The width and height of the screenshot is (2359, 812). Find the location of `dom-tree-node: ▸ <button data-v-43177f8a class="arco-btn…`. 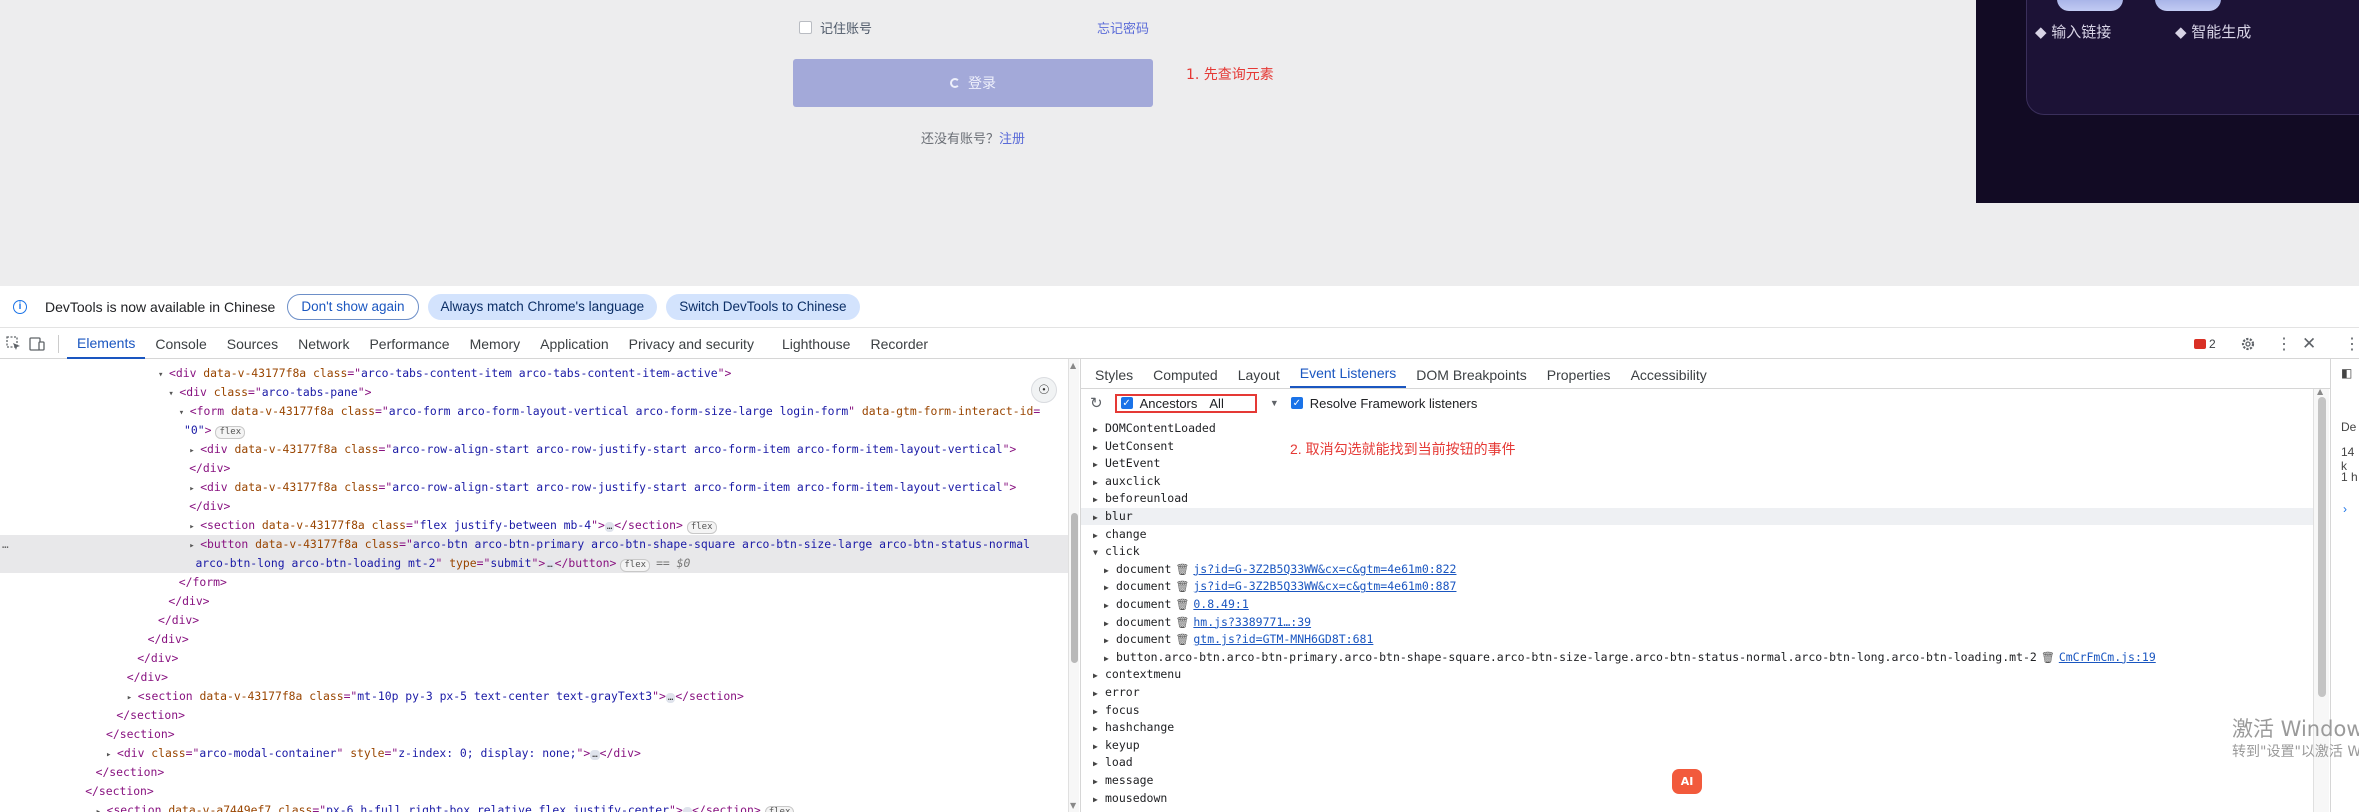

dom-tree-node: ▸ <button data-v-43177f8a class="arco-btn… is located at coordinates (534, 544).